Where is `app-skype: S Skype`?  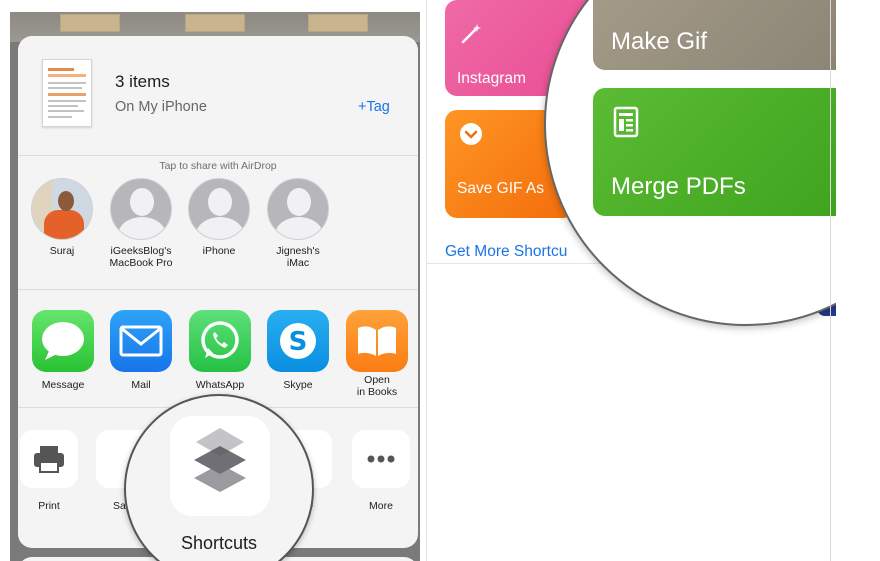
app-skype: S Skype is located at coordinates (298, 350).